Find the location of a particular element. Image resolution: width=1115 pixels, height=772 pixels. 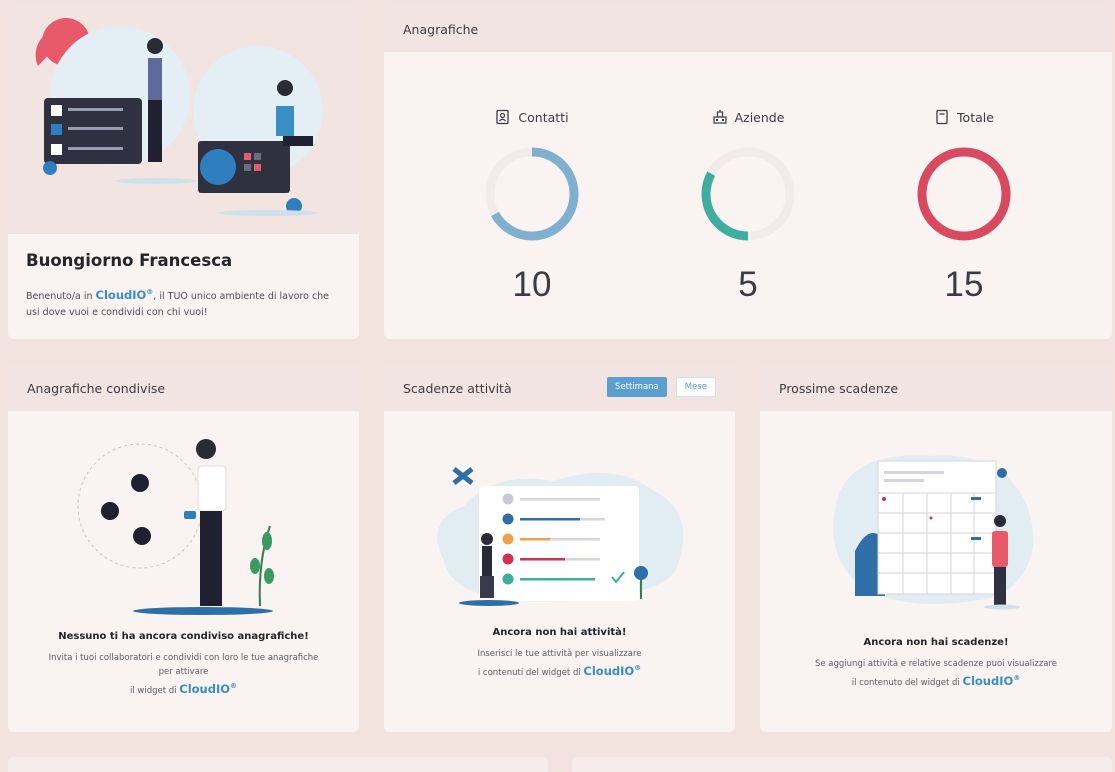

anagrafiche-header: Anagrafiche is located at coordinates (748, 29).